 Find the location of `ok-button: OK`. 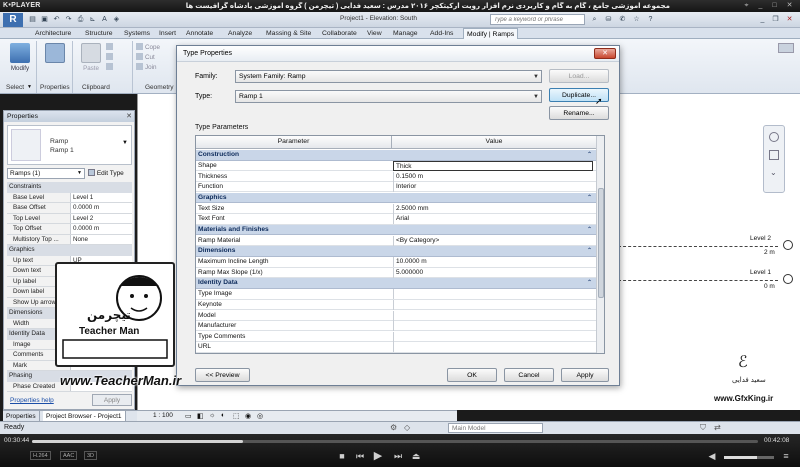

ok-button: OK is located at coordinates (472, 375).